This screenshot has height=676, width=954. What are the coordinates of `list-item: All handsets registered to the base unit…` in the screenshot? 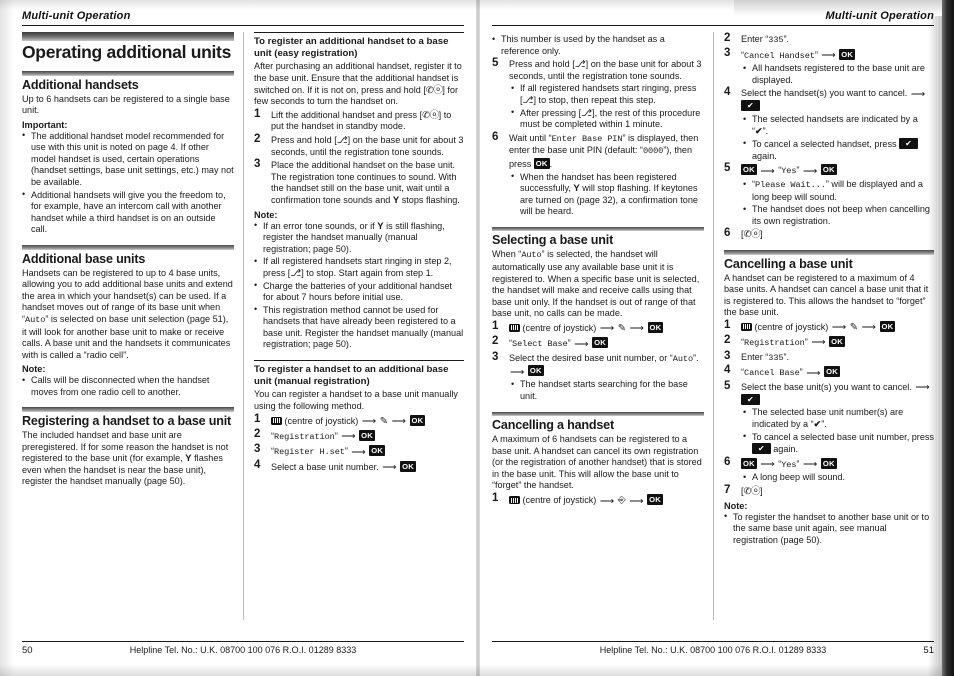 It's located at (838, 74).